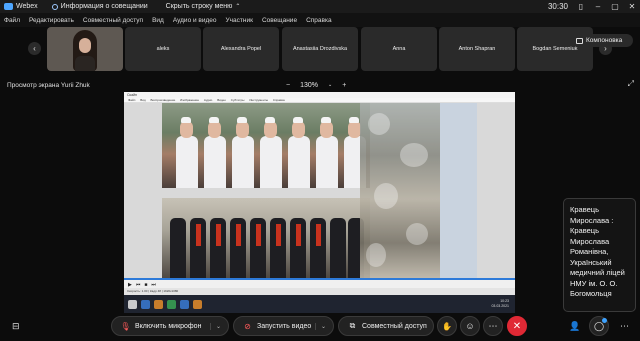 Image resolution: width=640 pixels, height=341 pixels. I want to click on more-button: ⋯, so click(493, 326).